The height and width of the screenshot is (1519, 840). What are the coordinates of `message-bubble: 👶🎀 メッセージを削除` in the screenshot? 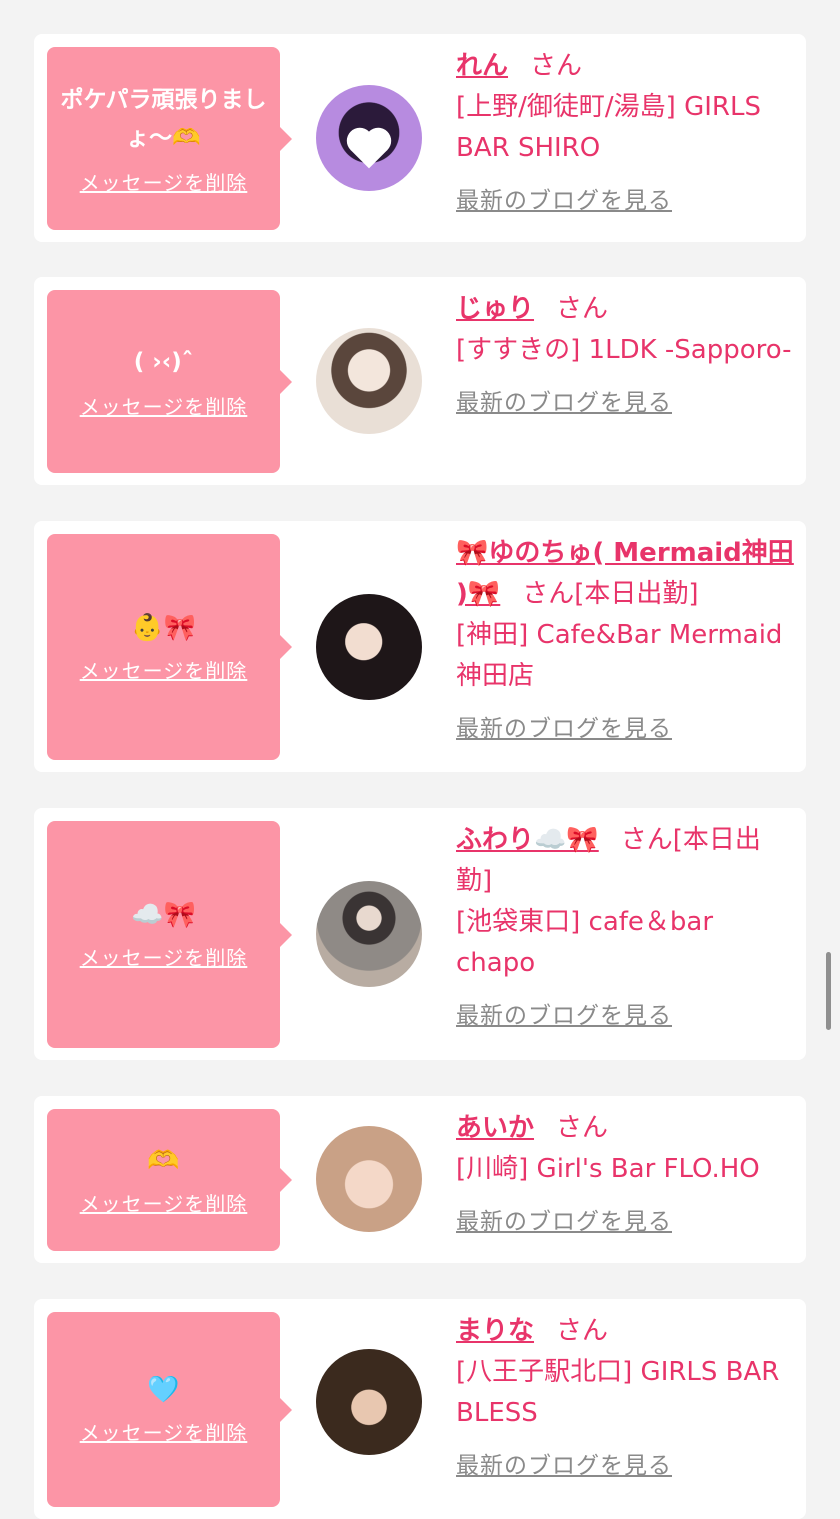 It's located at (169, 647).